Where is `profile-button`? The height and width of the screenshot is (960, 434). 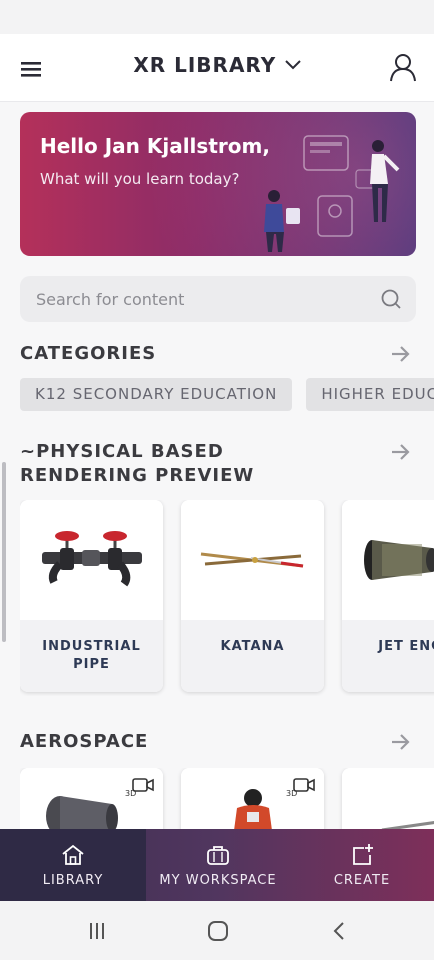 profile-button is located at coordinates (403, 67).